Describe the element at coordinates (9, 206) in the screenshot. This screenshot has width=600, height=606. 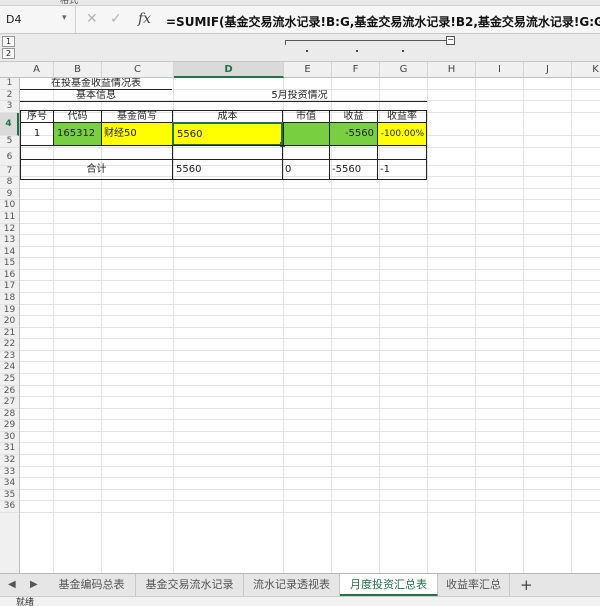
I see `row-header-10: 10` at that location.